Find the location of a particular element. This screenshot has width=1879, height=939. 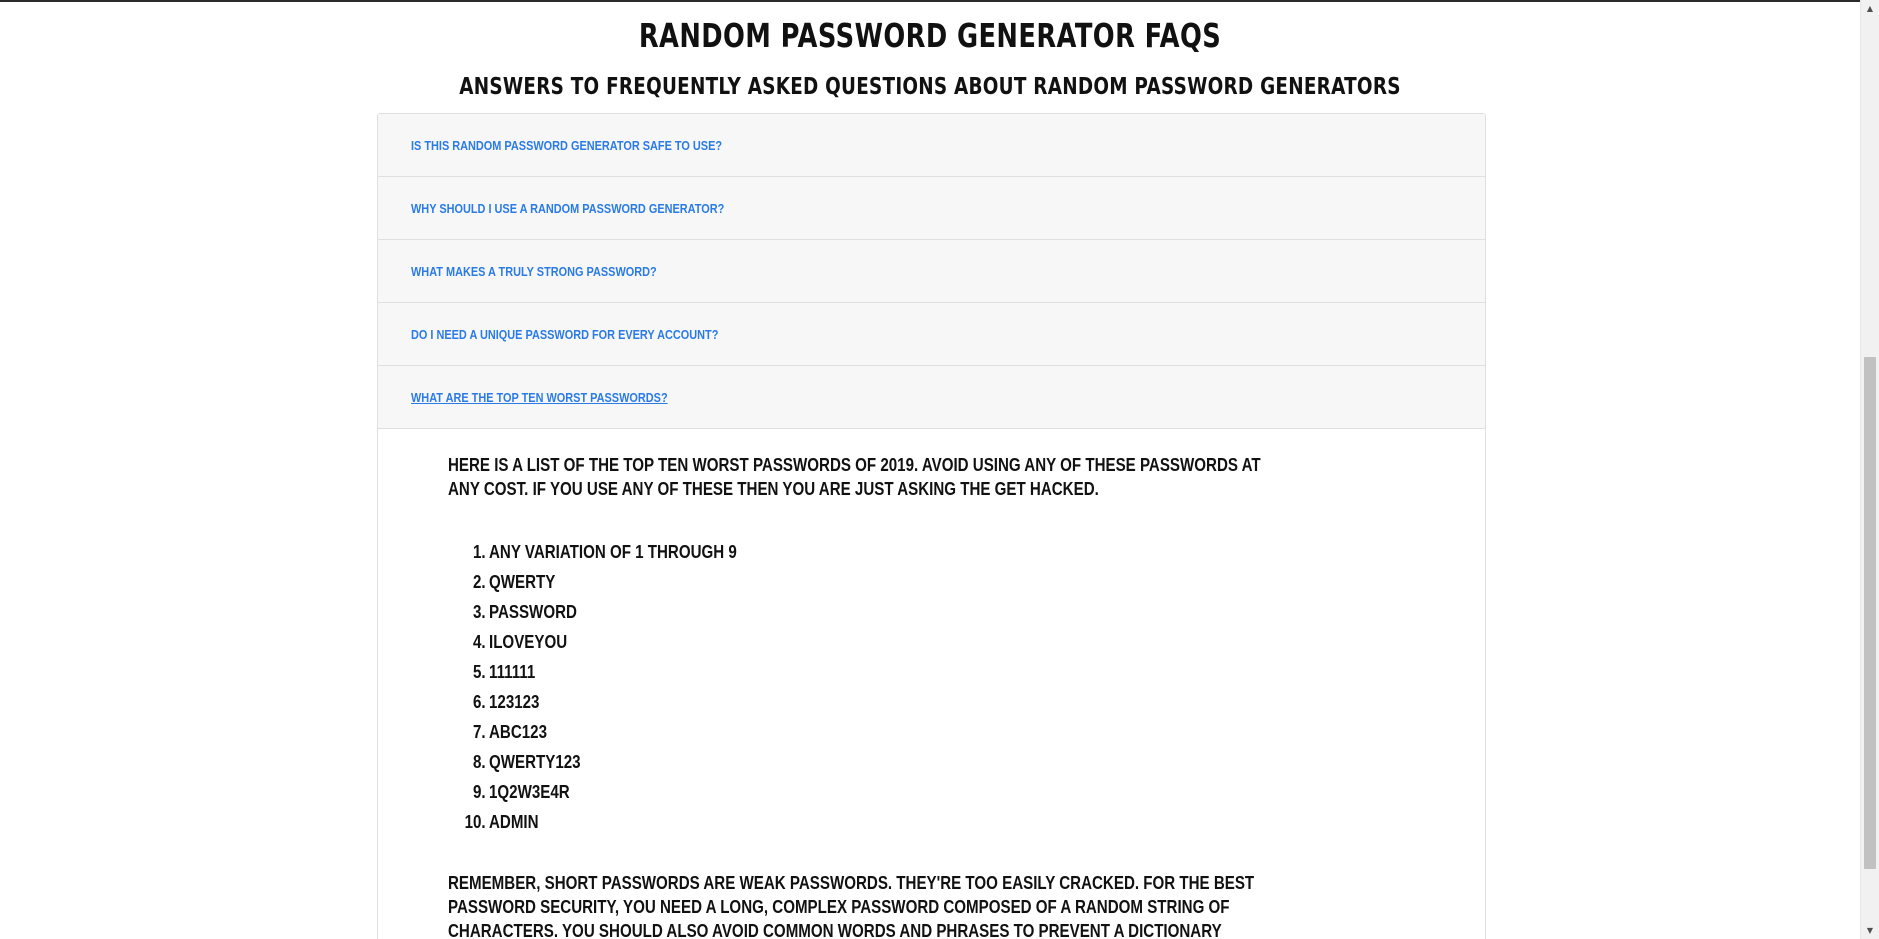

list-item: 7. abc123 is located at coordinates (510, 731).